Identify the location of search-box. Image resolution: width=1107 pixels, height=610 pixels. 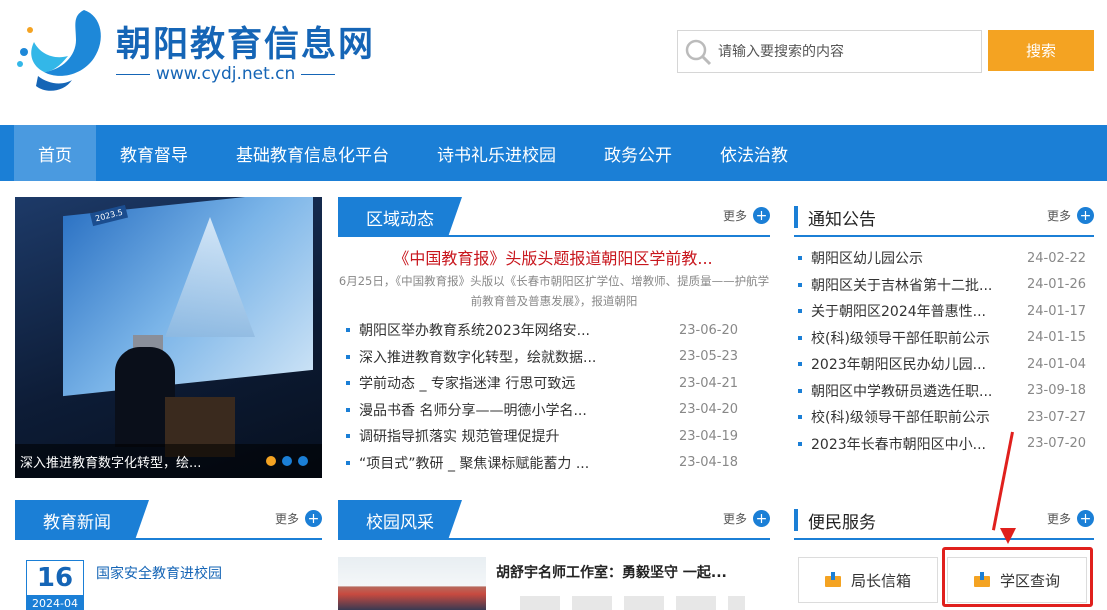
(829, 51).